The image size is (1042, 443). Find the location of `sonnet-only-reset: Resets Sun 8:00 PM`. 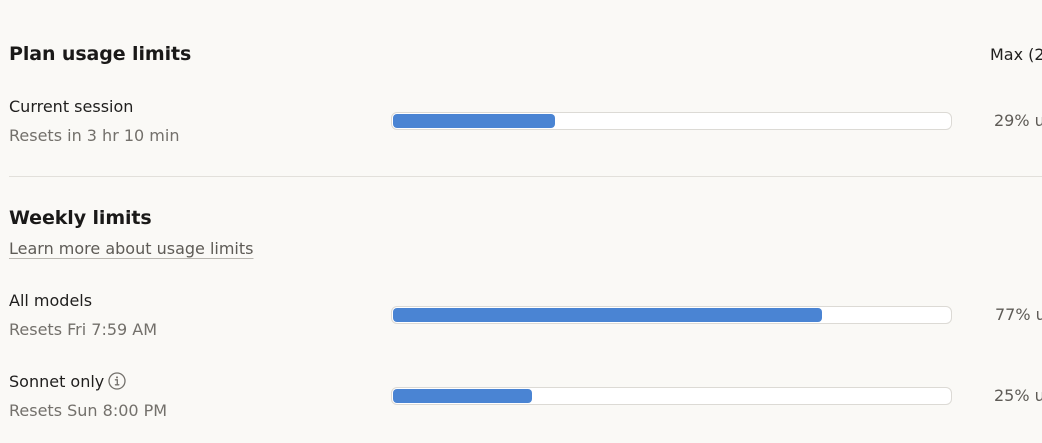

sonnet-only-reset: Resets Sun 8:00 PM is located at coordinates (88, 410).